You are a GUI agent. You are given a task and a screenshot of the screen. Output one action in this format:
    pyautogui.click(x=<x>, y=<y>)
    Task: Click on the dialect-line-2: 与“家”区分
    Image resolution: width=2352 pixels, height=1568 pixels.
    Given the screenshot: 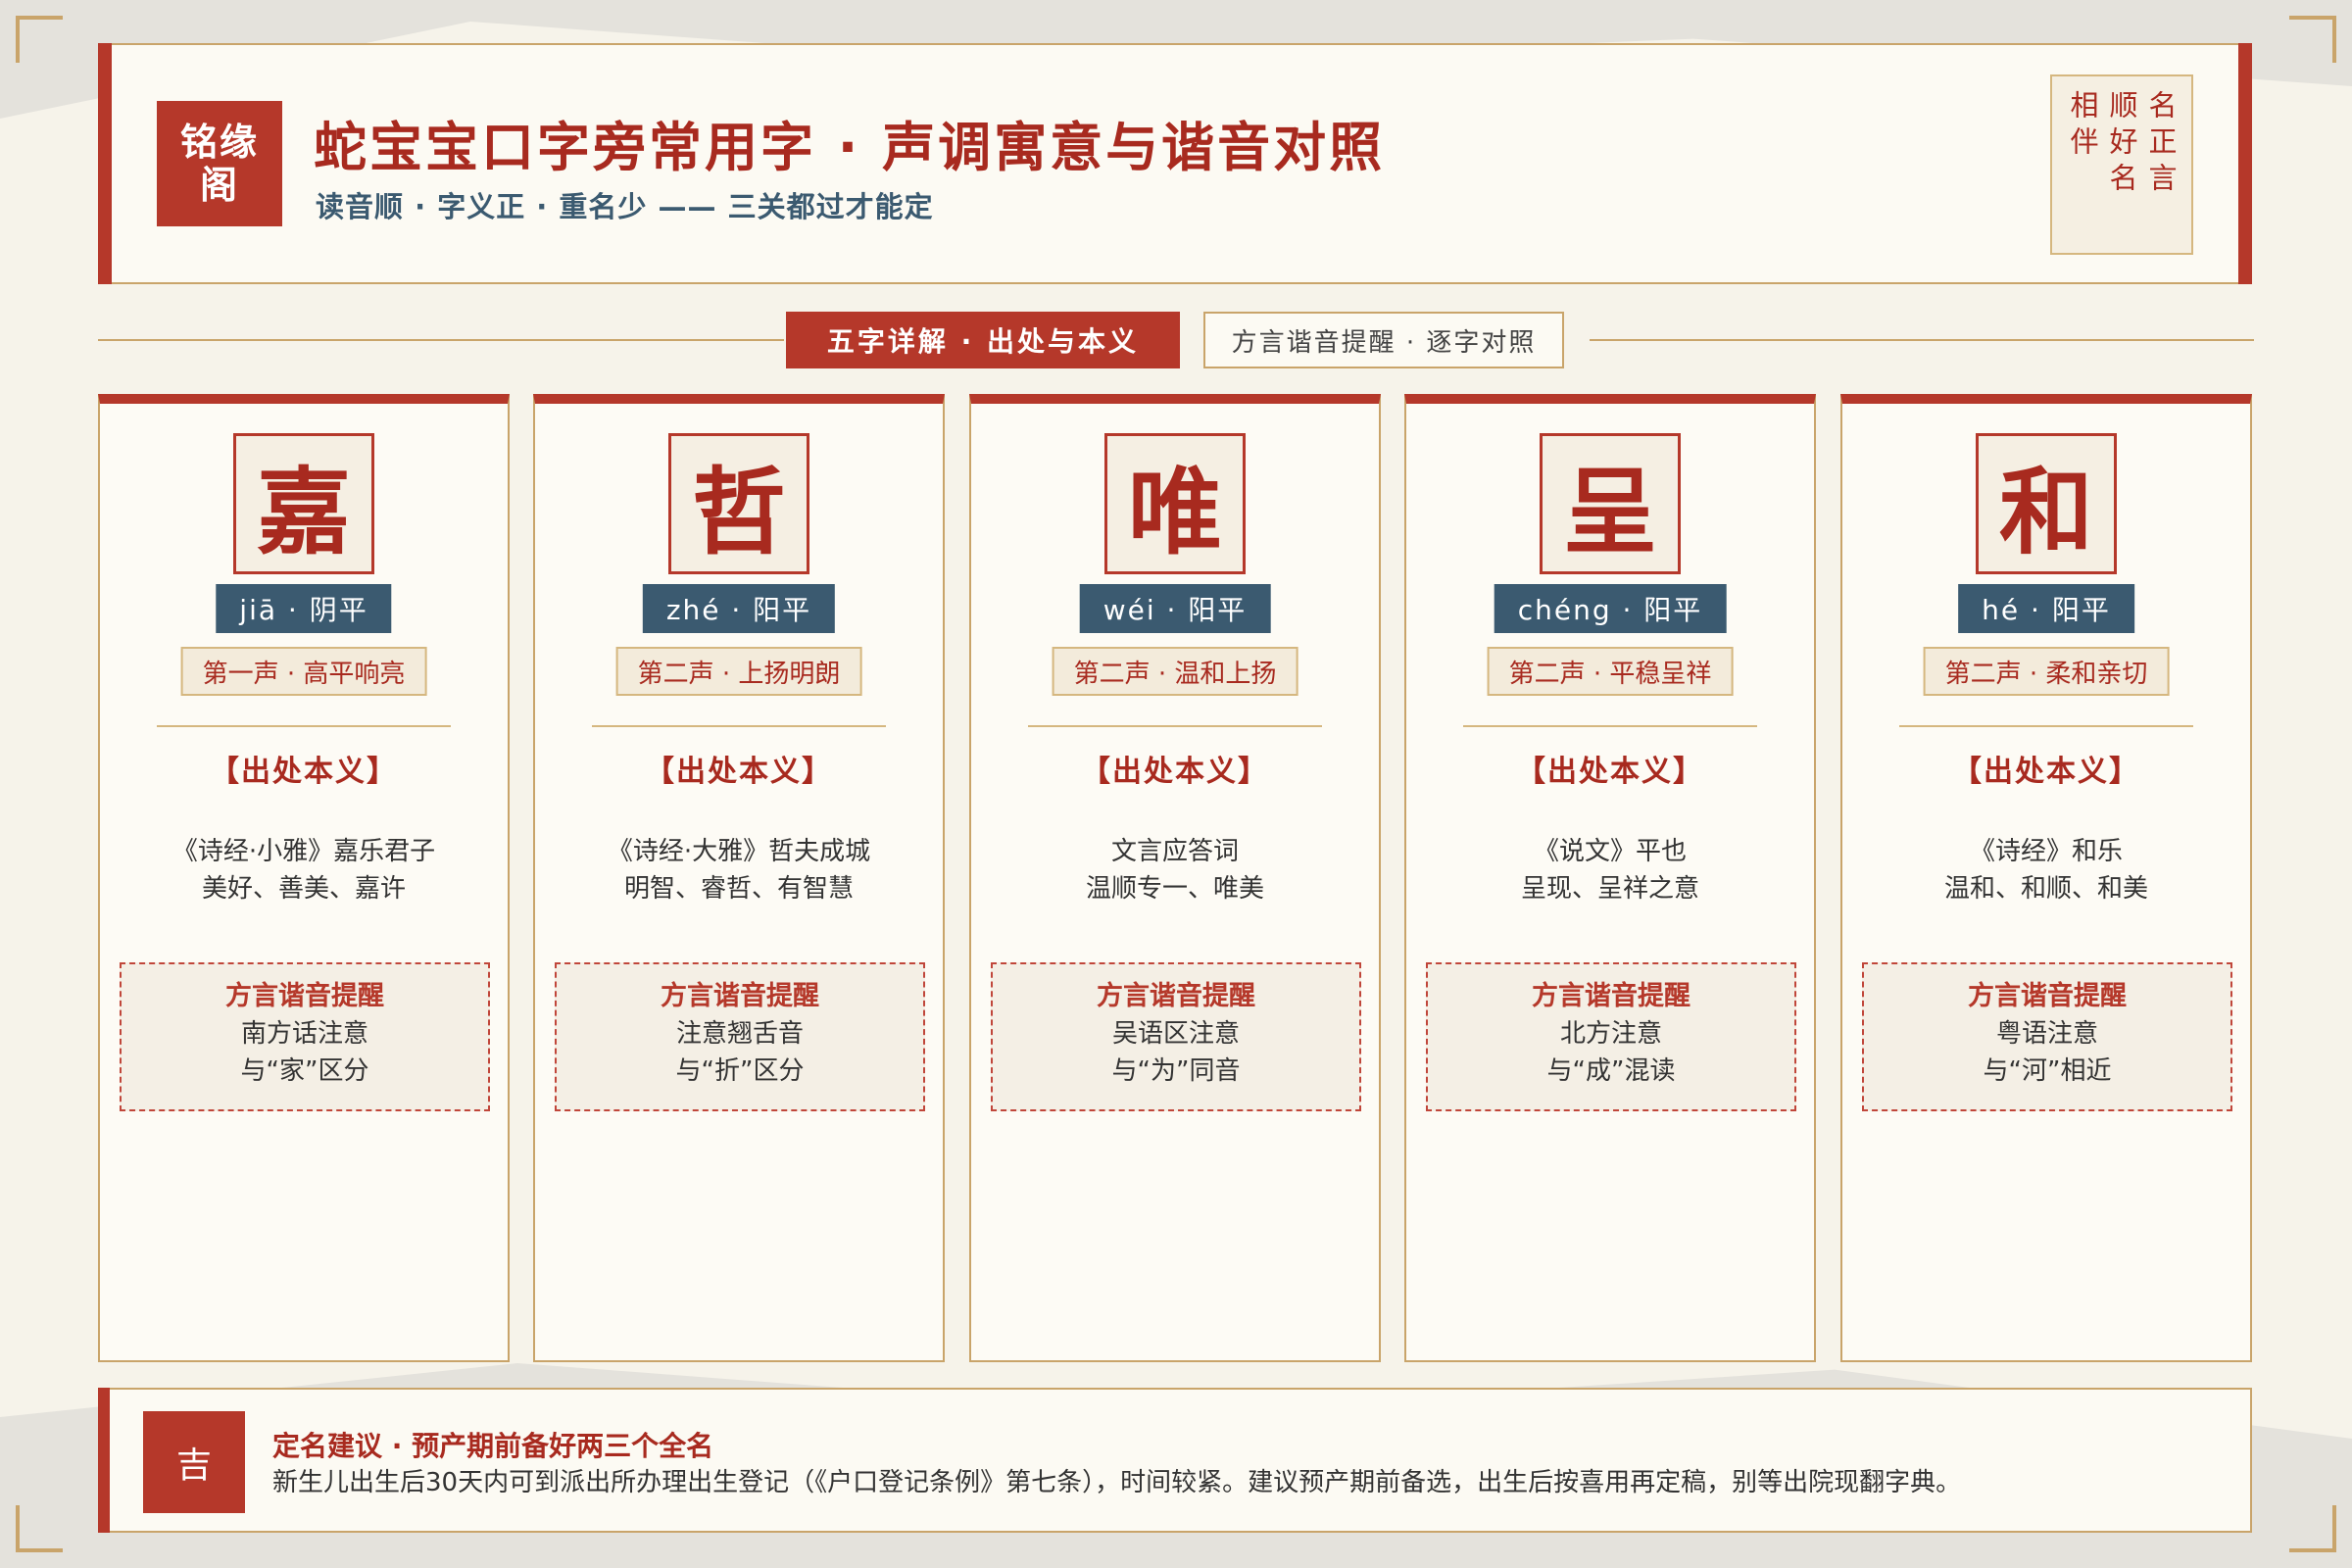 What is the action you would take?
    pyautogui.click(x=304, y=1071)
    